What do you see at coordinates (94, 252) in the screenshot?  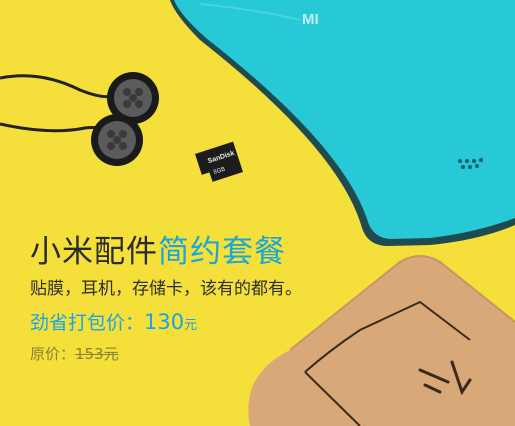 I see `headline-part-1: 小米配件` at bounding box center [94, 252].